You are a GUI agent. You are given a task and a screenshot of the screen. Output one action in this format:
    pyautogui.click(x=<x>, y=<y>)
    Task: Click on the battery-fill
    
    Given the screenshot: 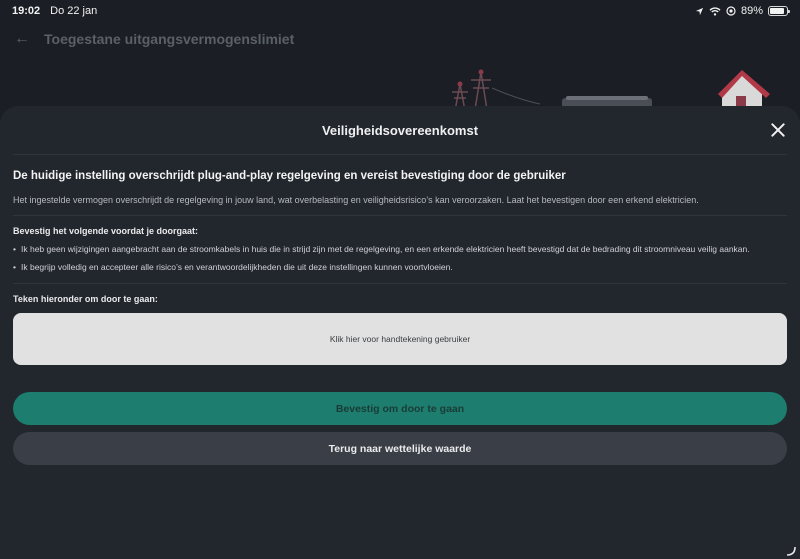 What is the action you would take?
    pyautogui.click(x=777, y=11)
    